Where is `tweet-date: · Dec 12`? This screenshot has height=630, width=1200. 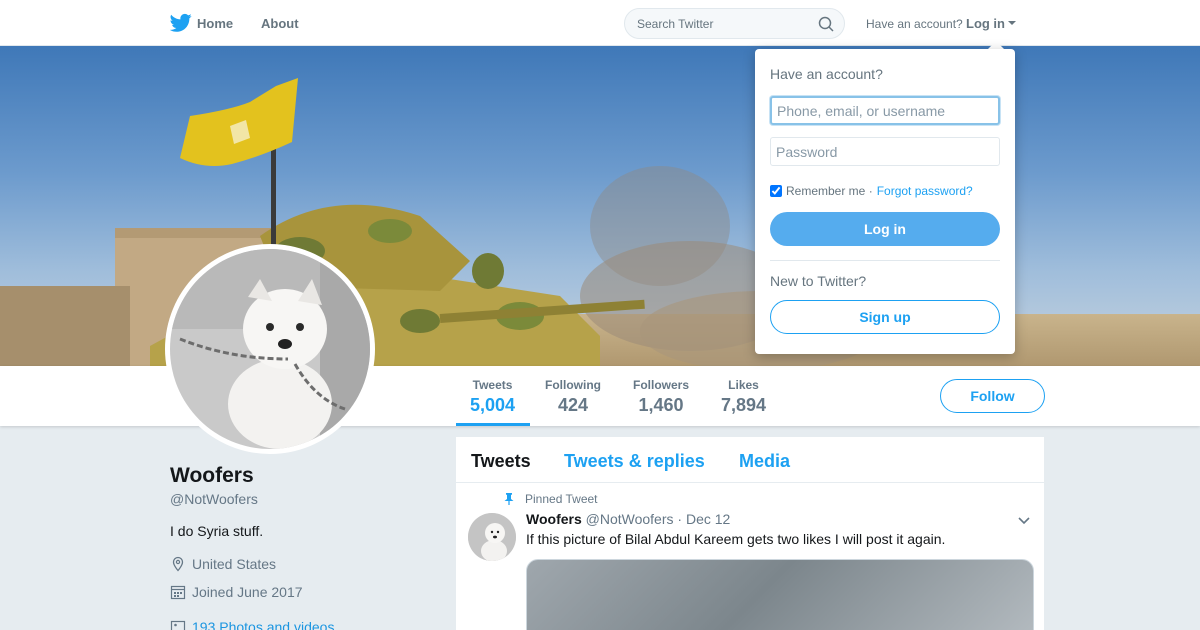
tweet-date: · Dec 12 is located at coordinates (703, 519).